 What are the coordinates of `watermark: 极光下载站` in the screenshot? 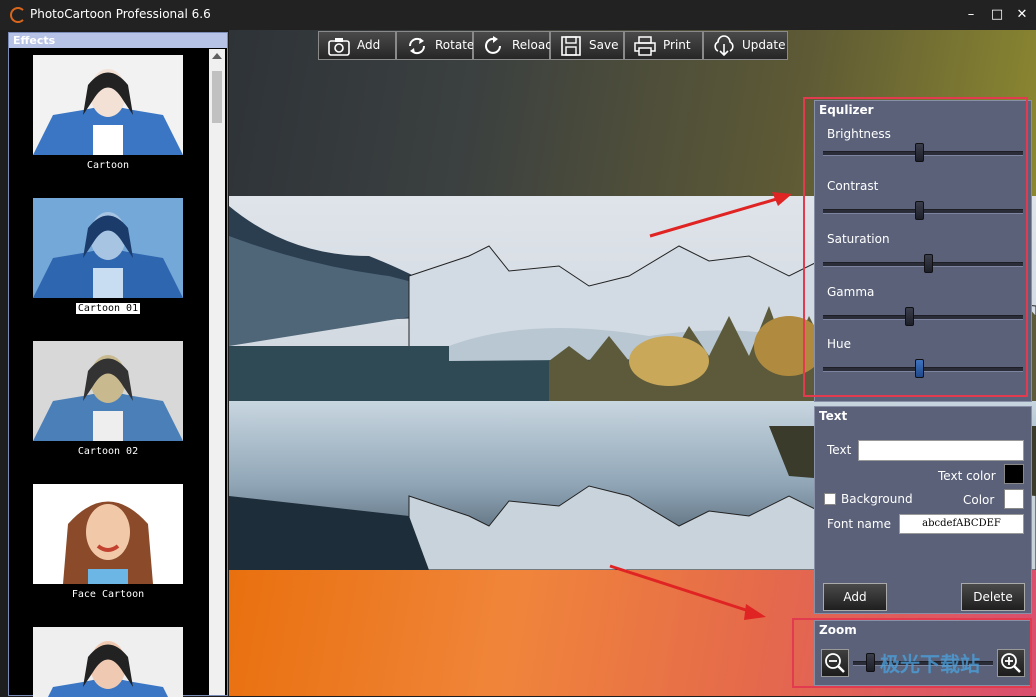 It's located at (930, 664).